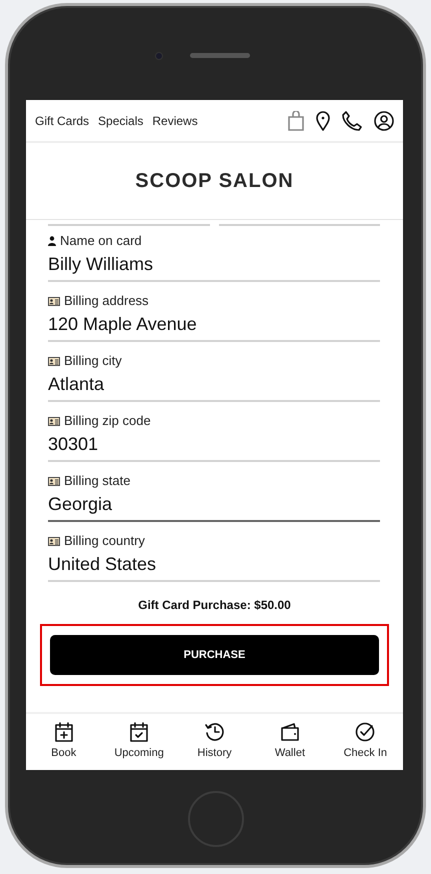 The height and width of the screenshot is (874, 431). I want to click on nav-link: Gift Cards, so click(62, 121).